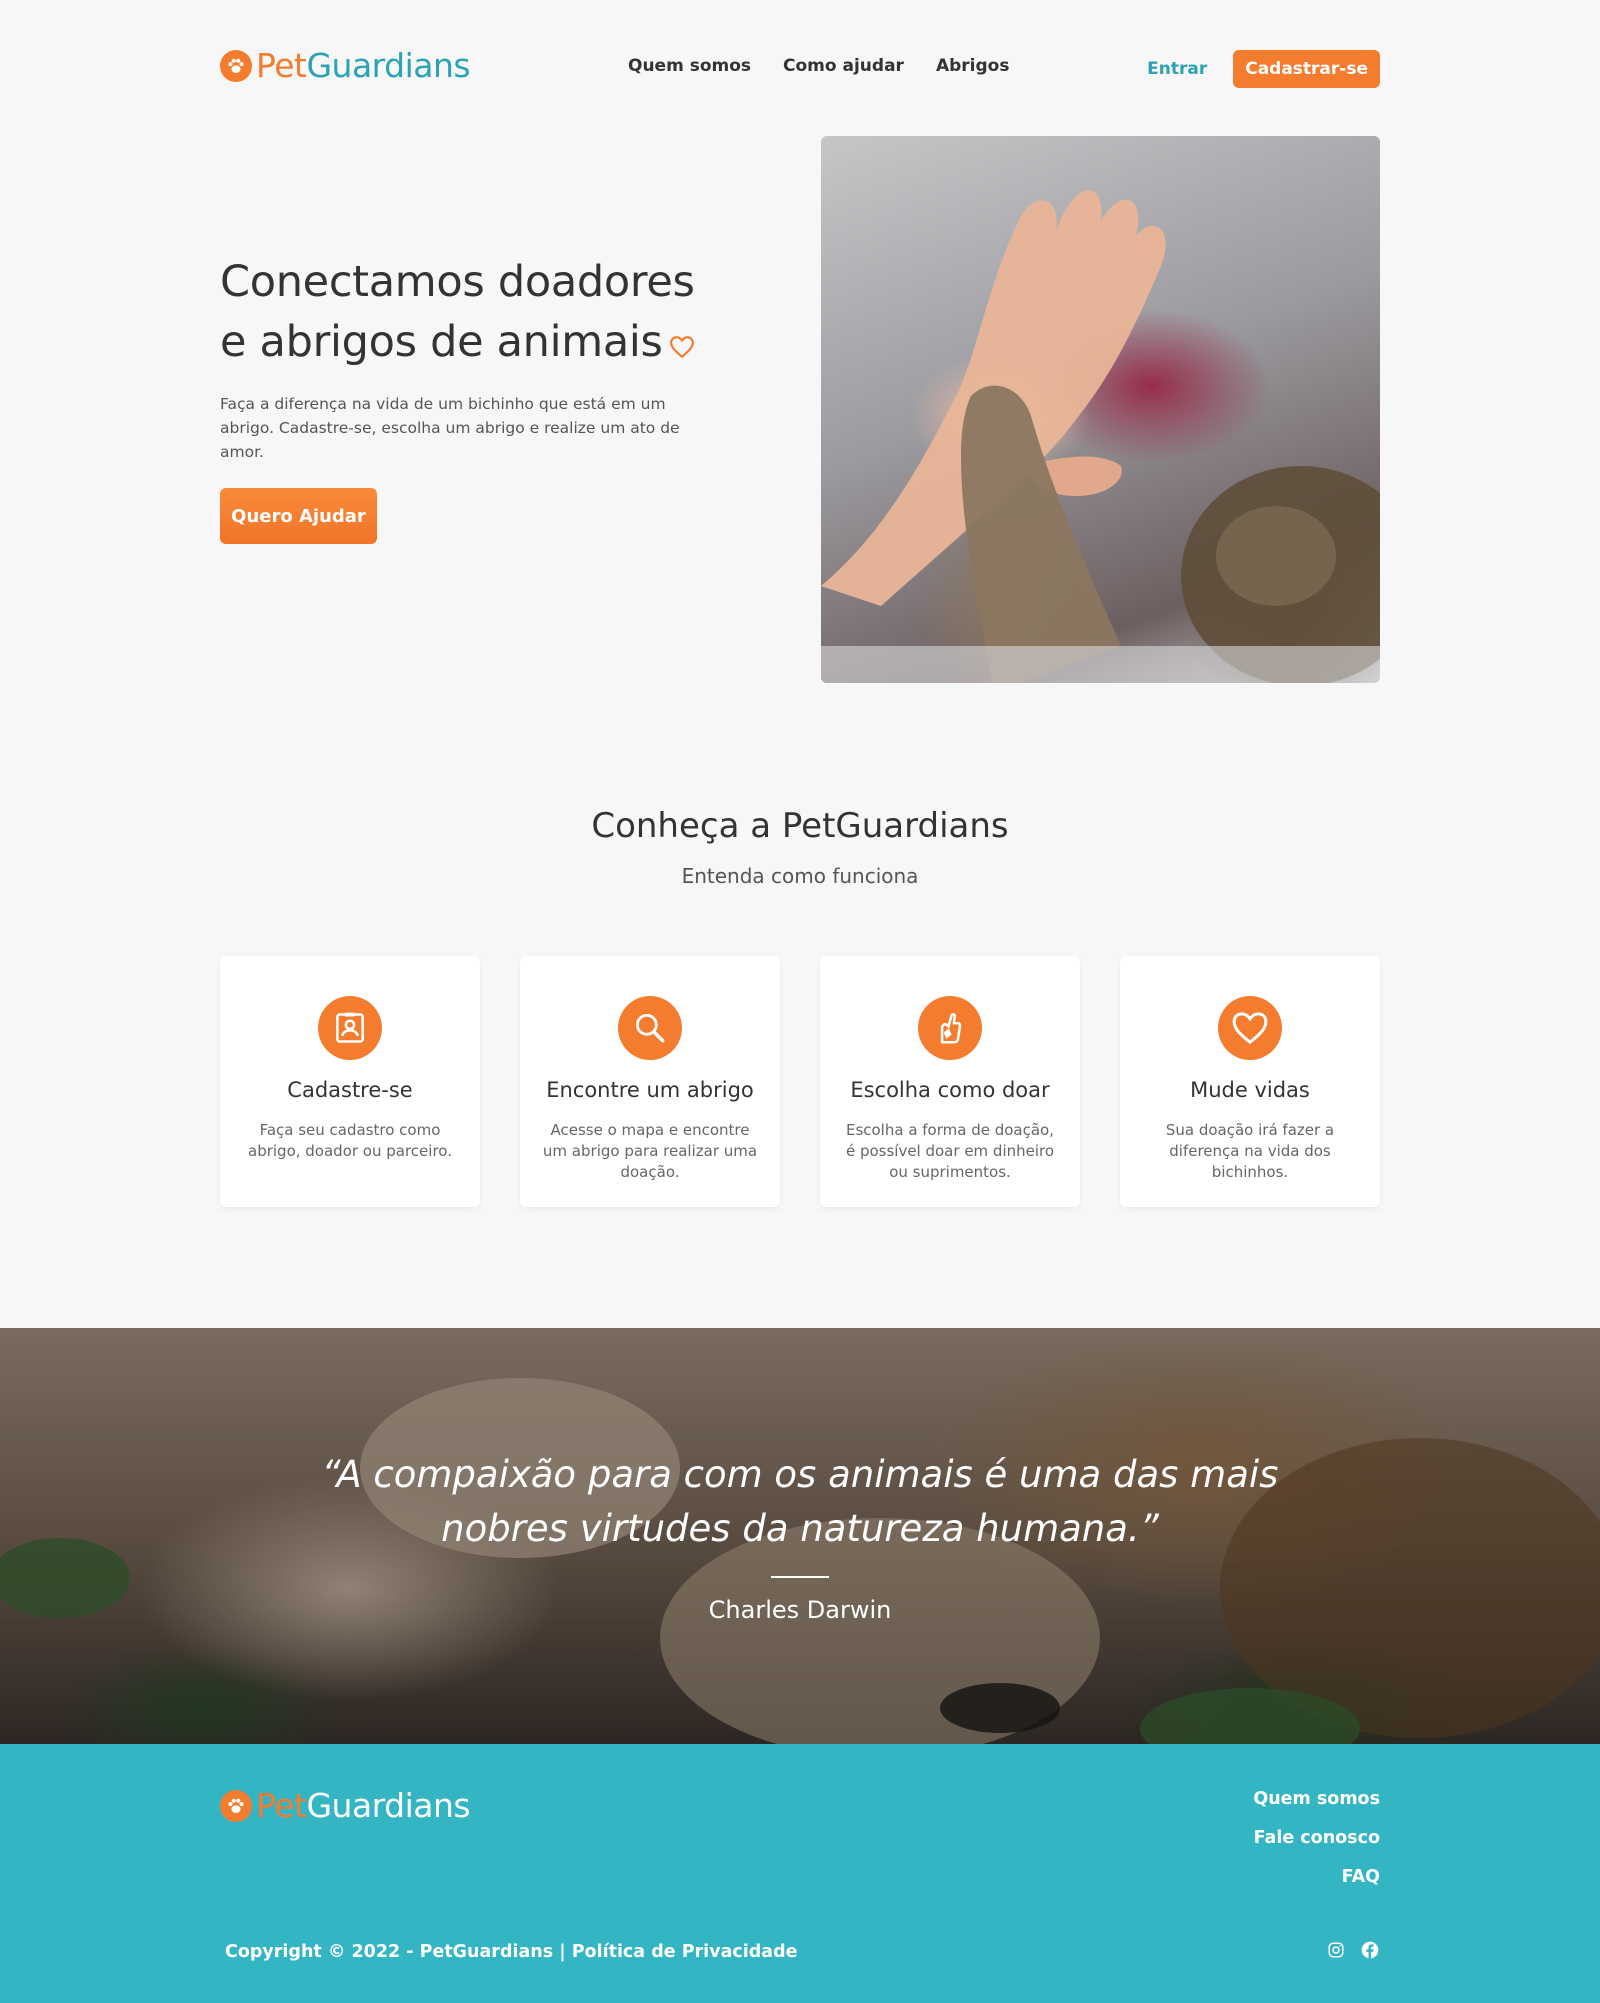 The image size is (1600, 2003). I want to click on hero-title-line1: Conectamos doadores, so click(457, 282).